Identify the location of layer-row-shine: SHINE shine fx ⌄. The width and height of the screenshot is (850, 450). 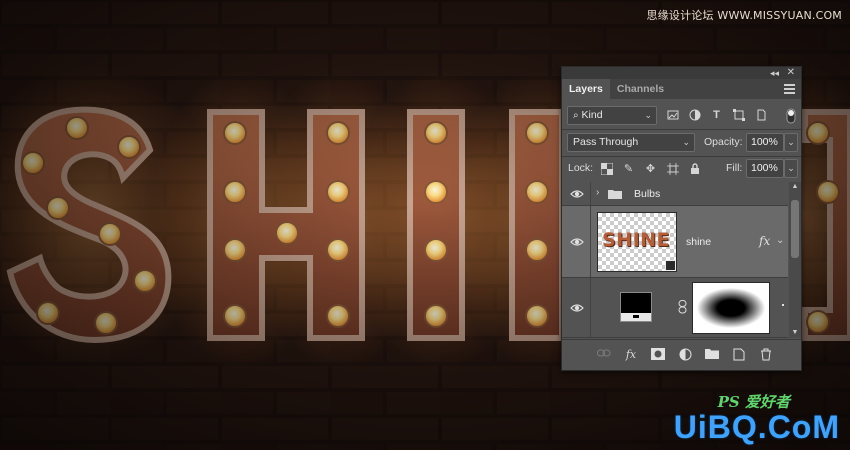
(675, 242).